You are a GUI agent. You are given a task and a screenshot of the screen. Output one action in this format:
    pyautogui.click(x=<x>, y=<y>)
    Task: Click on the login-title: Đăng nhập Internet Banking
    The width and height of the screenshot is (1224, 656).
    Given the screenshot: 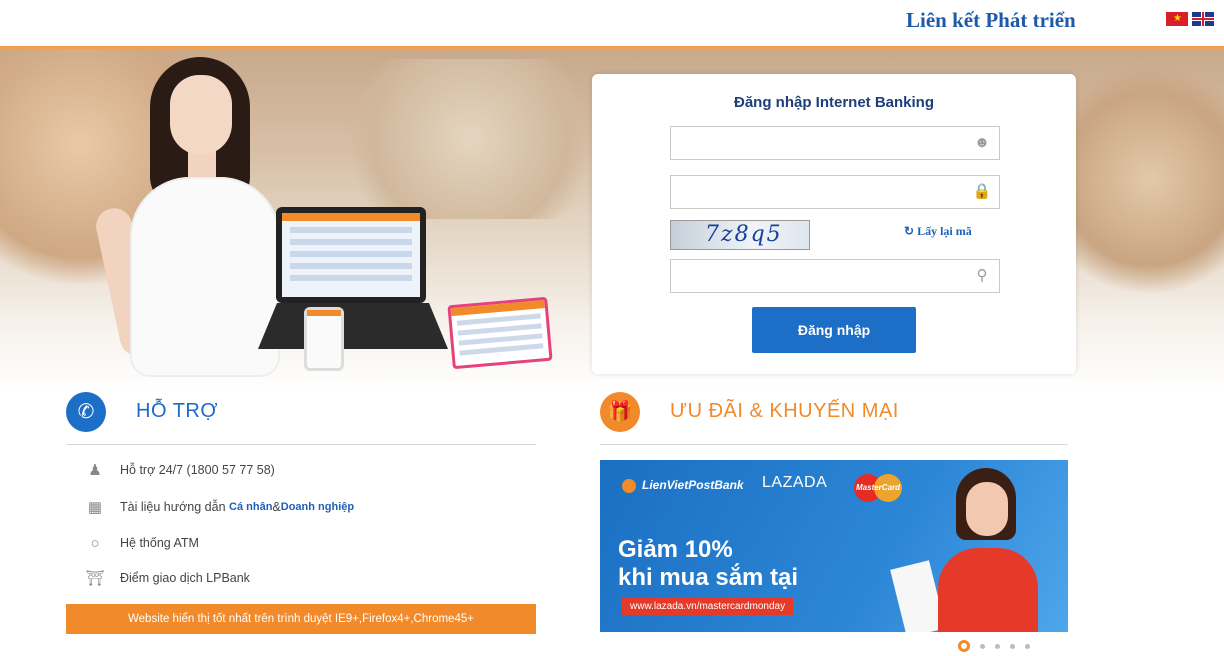 What is the action you would take?
    pyautogui.click(x=833, y=102)
    